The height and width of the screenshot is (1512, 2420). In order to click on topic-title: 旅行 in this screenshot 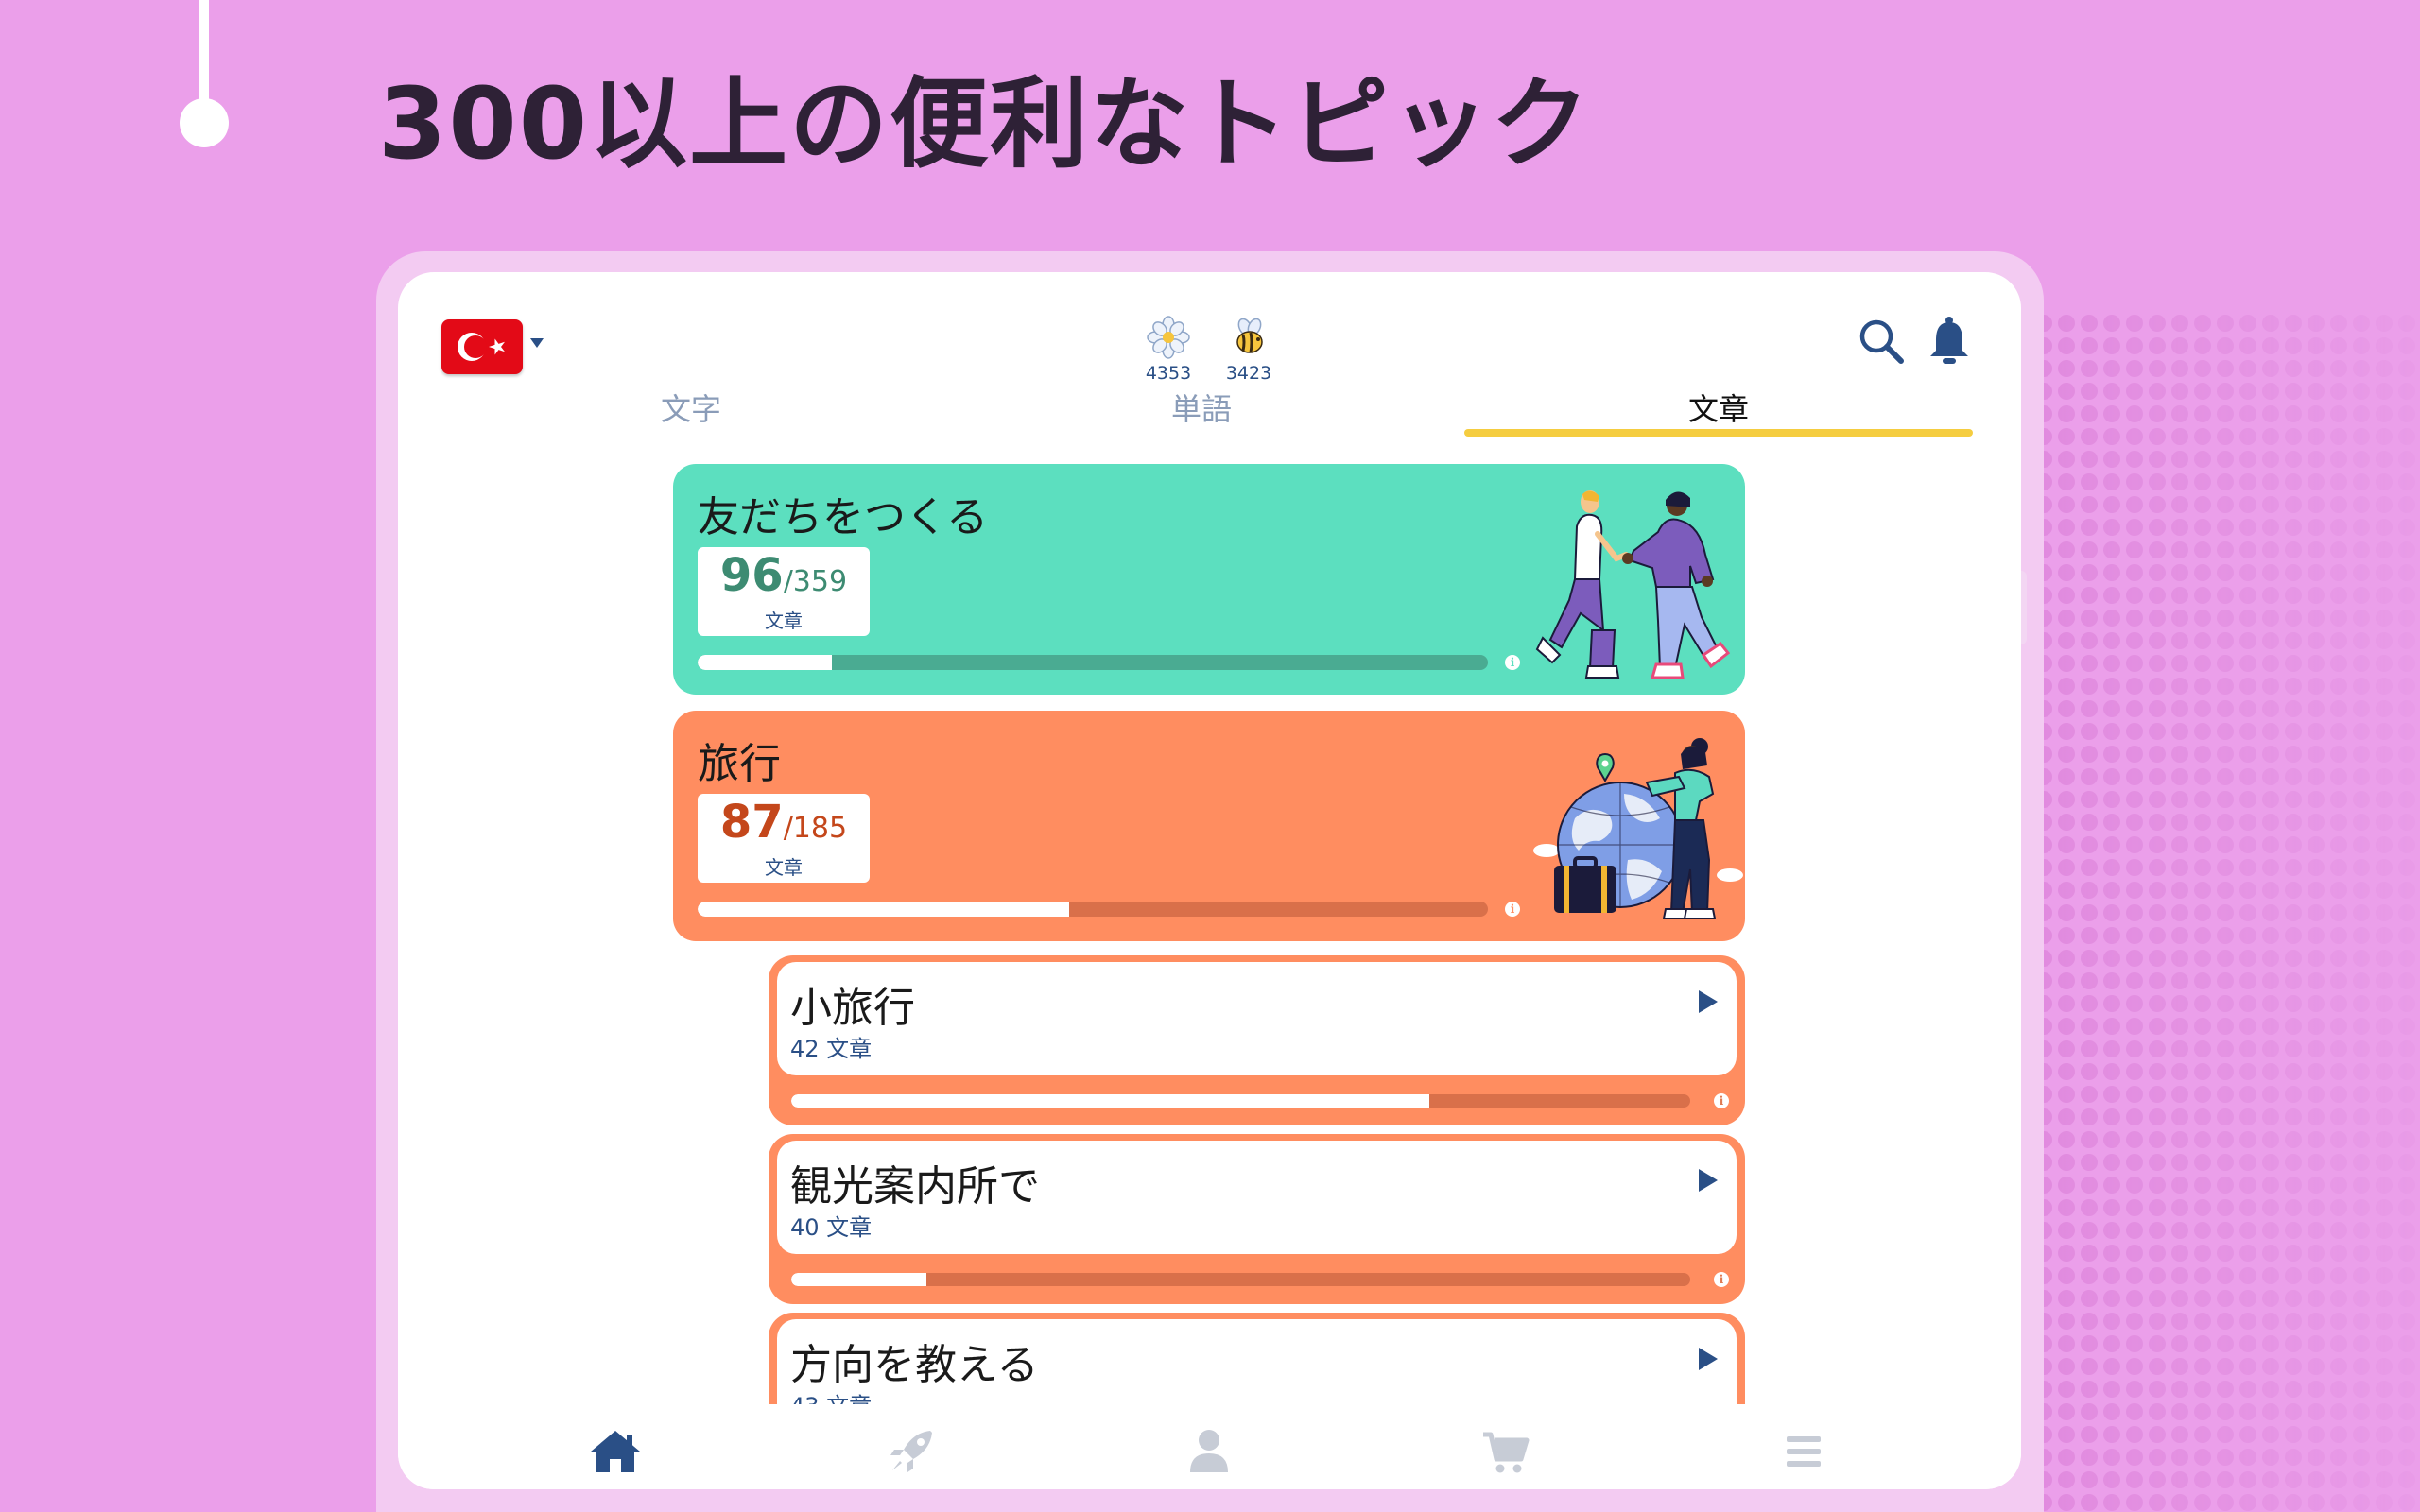, I will do `click(739, 764)`.